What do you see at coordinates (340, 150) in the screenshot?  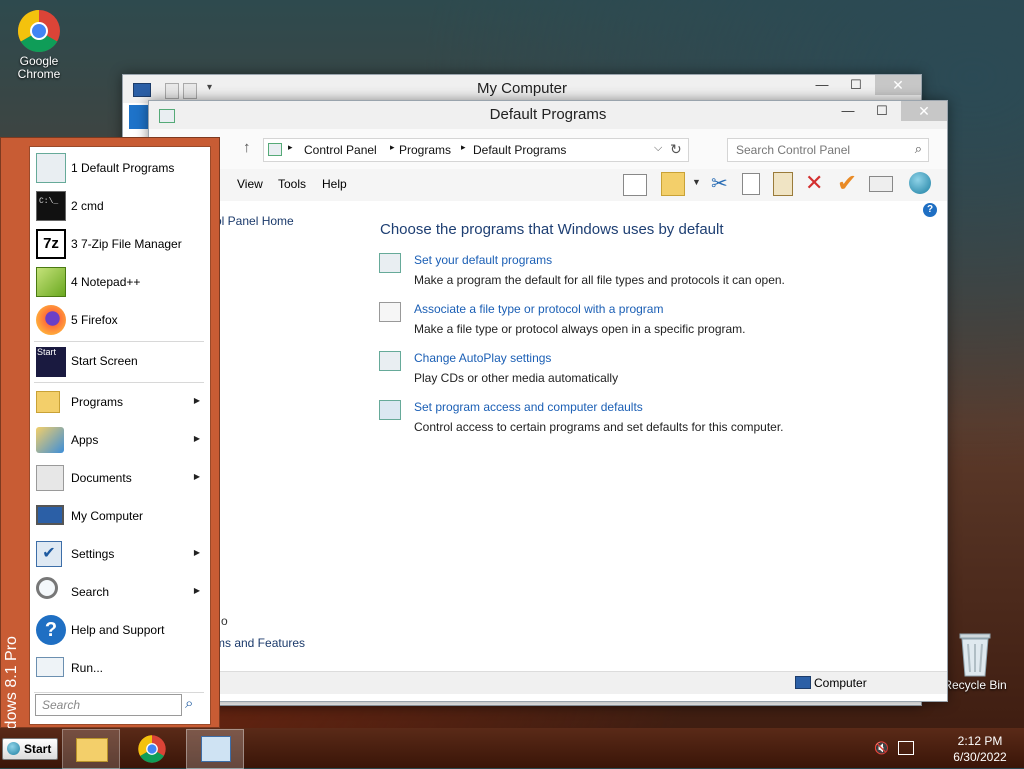 I see `breadcrumb-control-panel: Control Panel` at bounding box center [340, 150].